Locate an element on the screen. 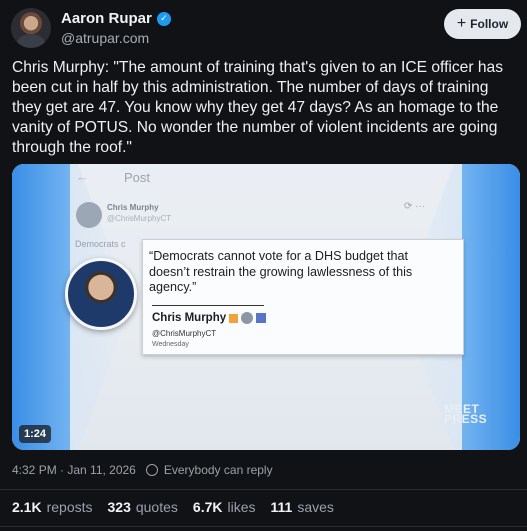 The height and width of the screenshot is (531, 527). video-background-more-icon: ⟳ ··· is located at coordinates (415, 206).